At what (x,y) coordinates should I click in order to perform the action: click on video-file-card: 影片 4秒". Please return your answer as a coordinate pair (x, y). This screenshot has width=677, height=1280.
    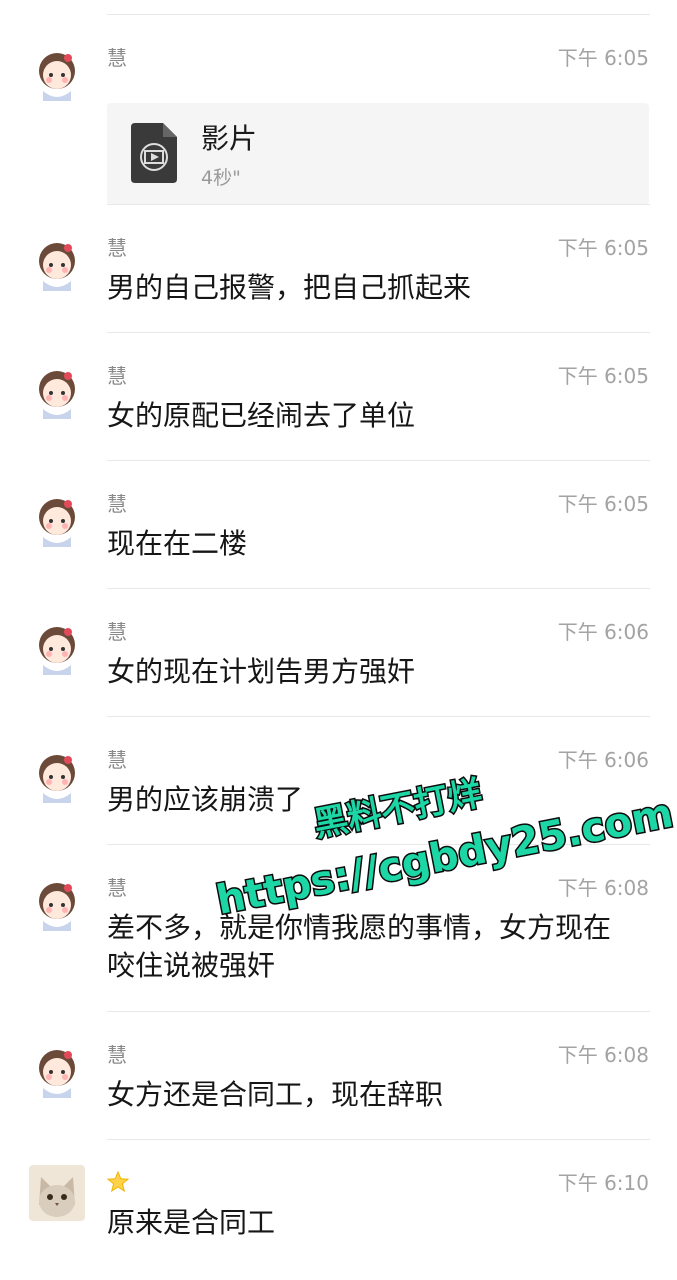
    Looking at the image, I should click on (378, 154).